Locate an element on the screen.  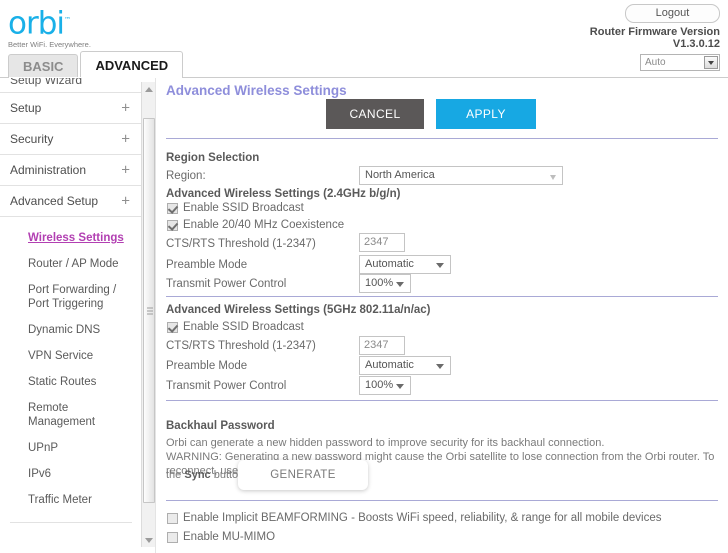
orbi-logo: orbi™ Better WiFi. Everywhere. is located at coordinates (49, 26).